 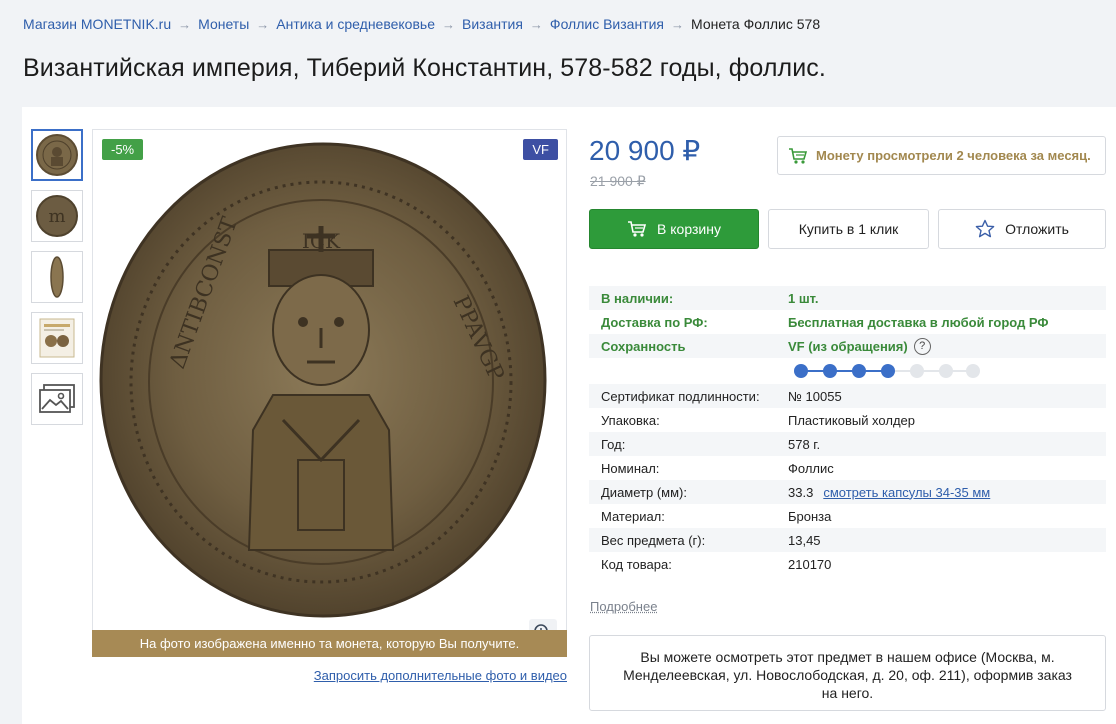 What do you see at coordinates (847, 396) in the screenshot?
I see `spec-row-certificate: Сертификат подлинности: № 10055` at bounding box center [847, 396].